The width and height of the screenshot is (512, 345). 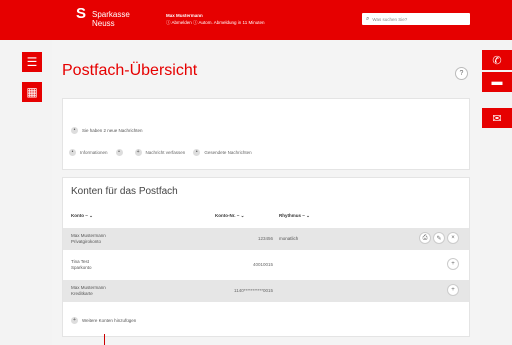 What do you see at coordinates (94, 152) in the screenshot?
I see `filter-label: Informationen` at bounding box center [94, 152].